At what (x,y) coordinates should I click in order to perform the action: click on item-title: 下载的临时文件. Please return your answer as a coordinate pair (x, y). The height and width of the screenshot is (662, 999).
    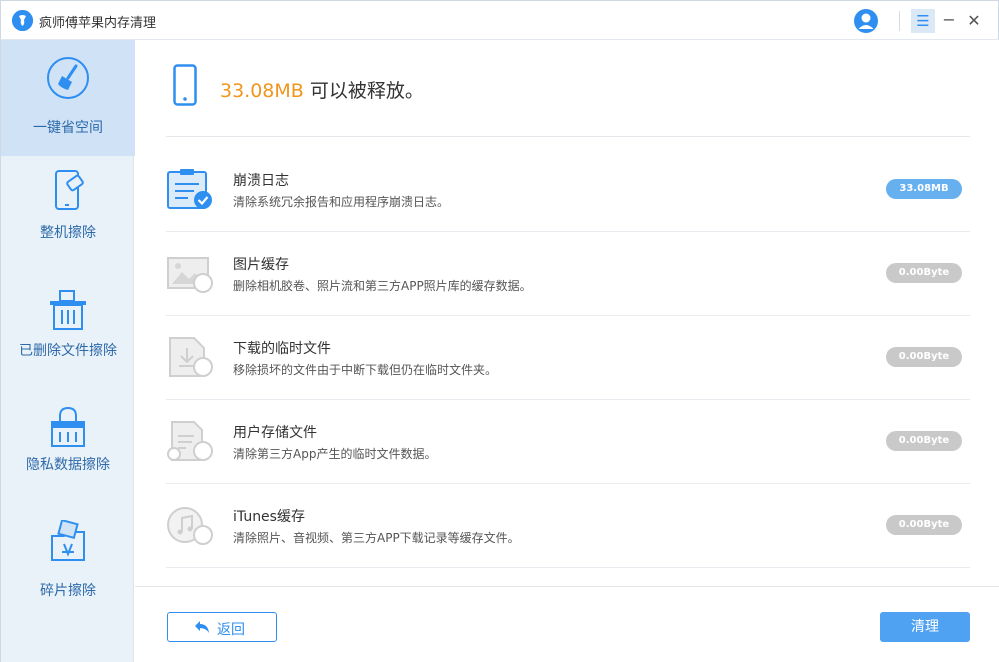
    Looking at the image, I should click on (282, 349).